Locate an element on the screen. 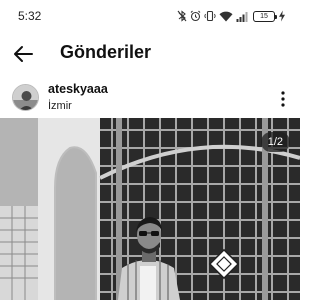 Image resolution: width=320 pixels, height=300 pixels. back-button is located at coordinates (23, 54).